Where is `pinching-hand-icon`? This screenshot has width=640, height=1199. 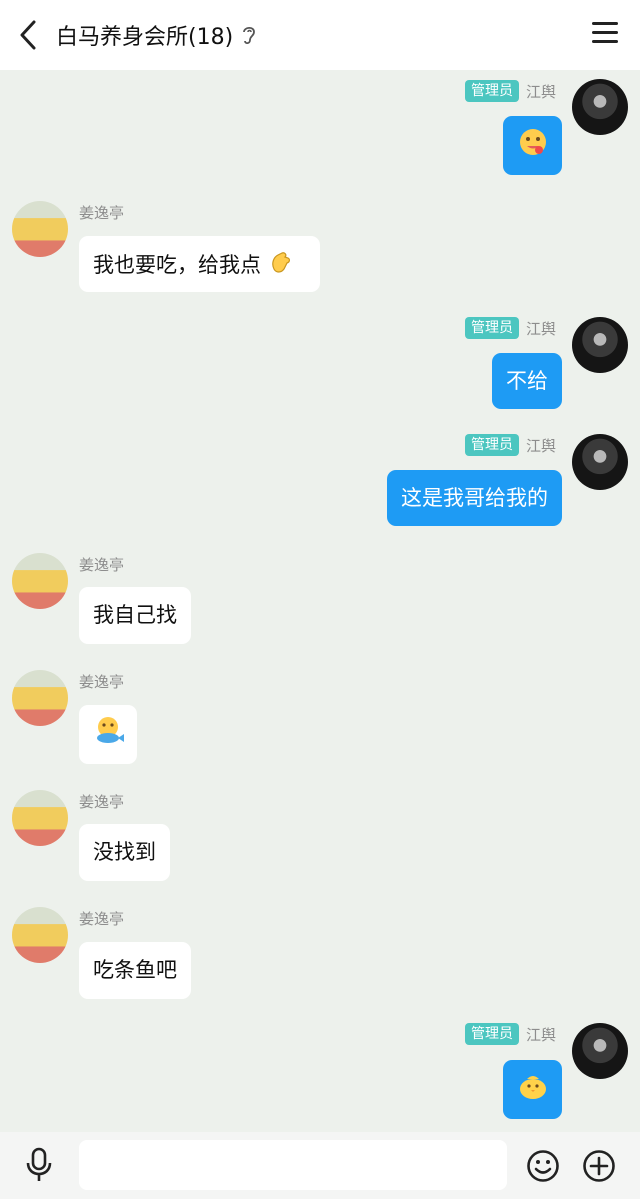 pinching-hand-icon is located at coordinates (281, 266).